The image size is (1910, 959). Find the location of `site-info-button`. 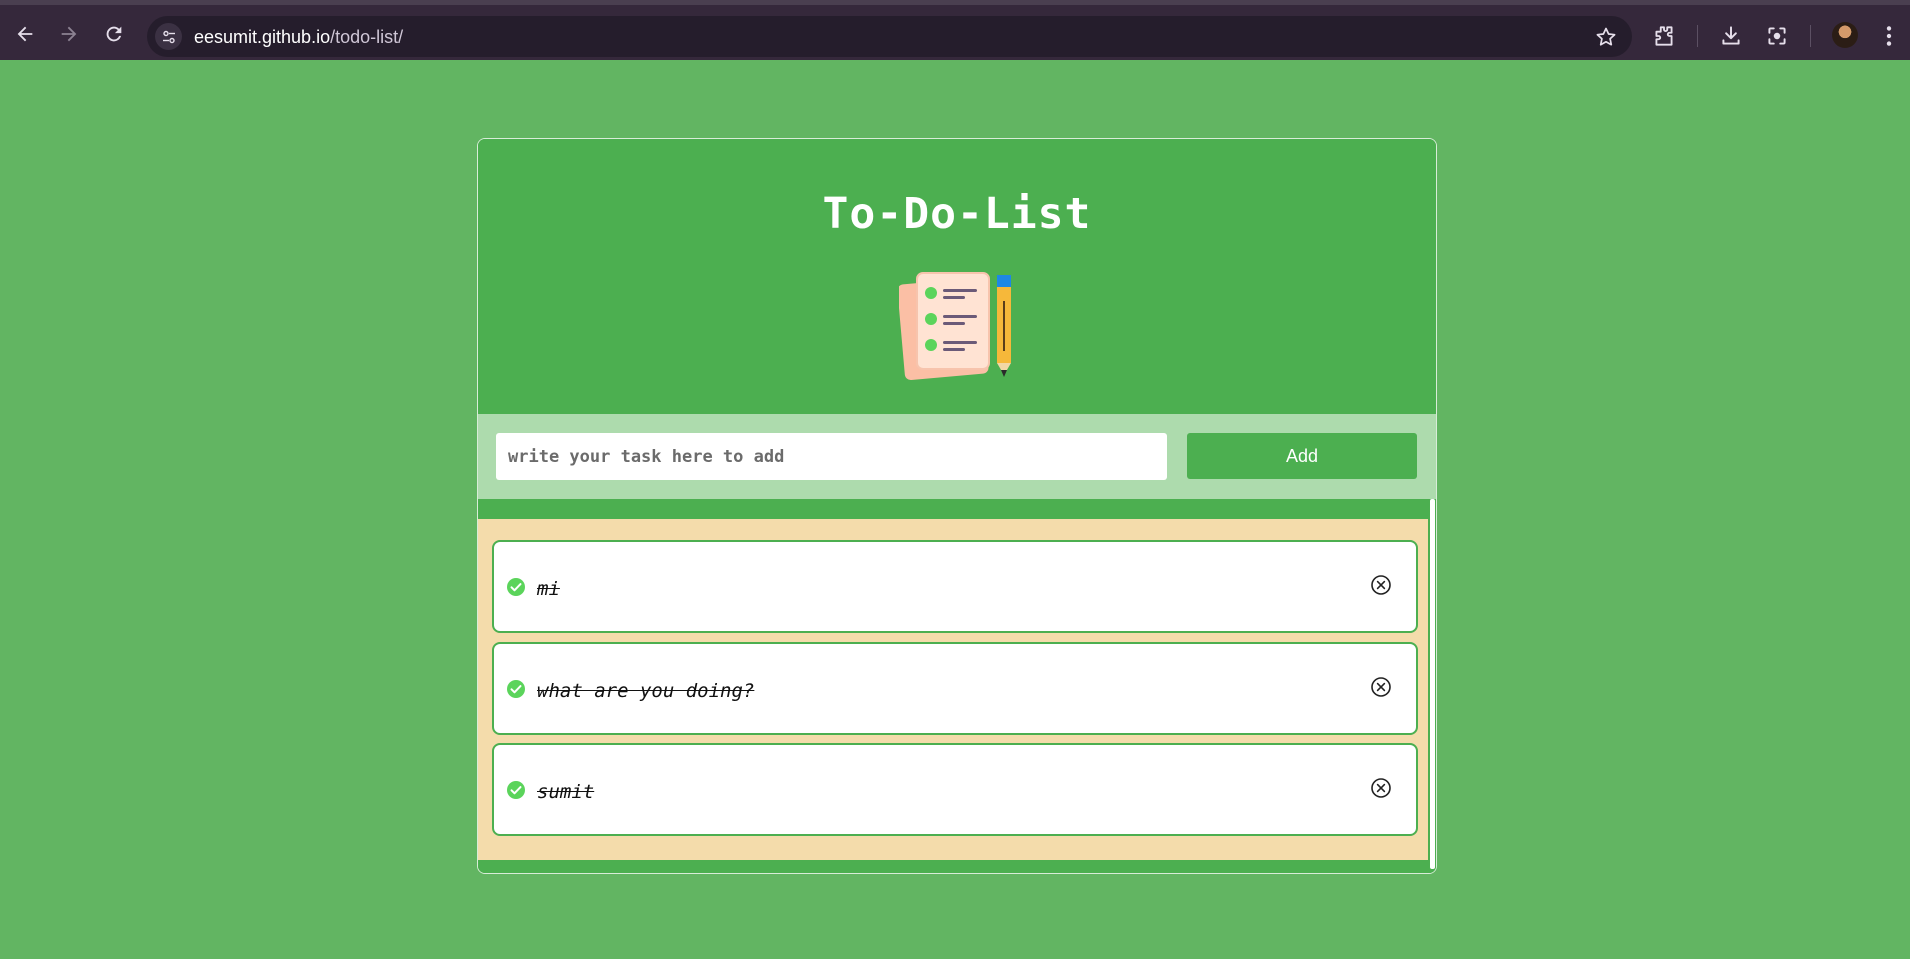

site-info-button is located at coordinates (168, 36).